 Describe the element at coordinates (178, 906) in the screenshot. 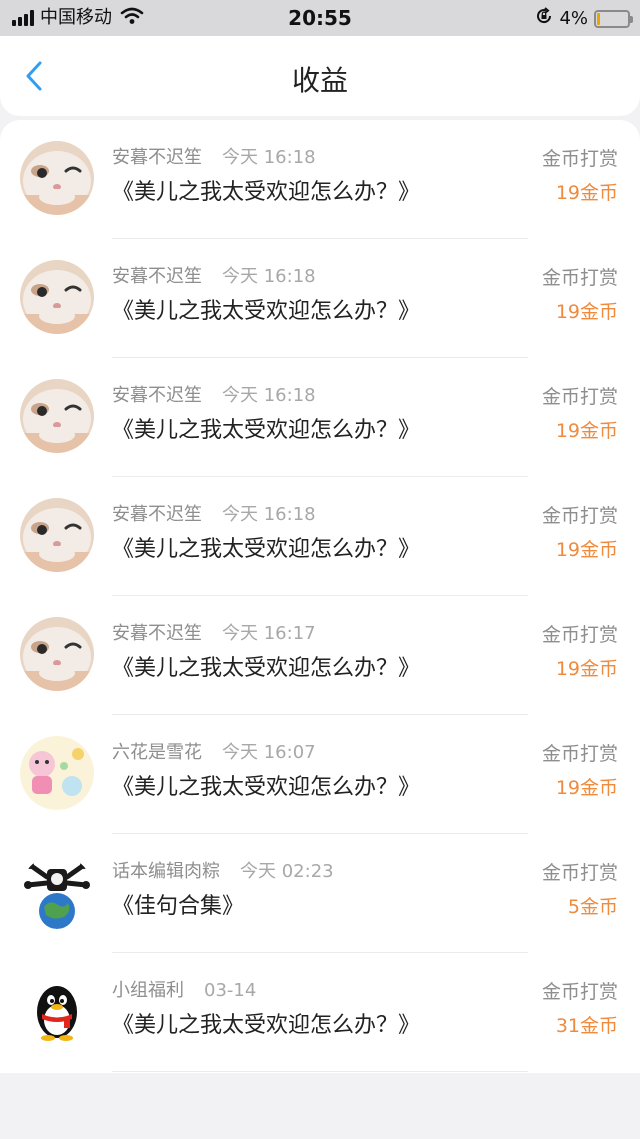

I see `book-title: 《佳句合集》` at that location.